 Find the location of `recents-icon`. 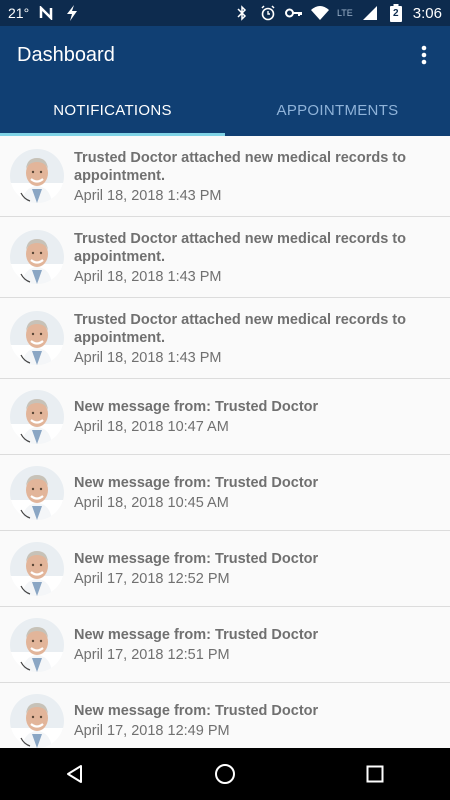

recents-icon is located at coordinates (375, 774).